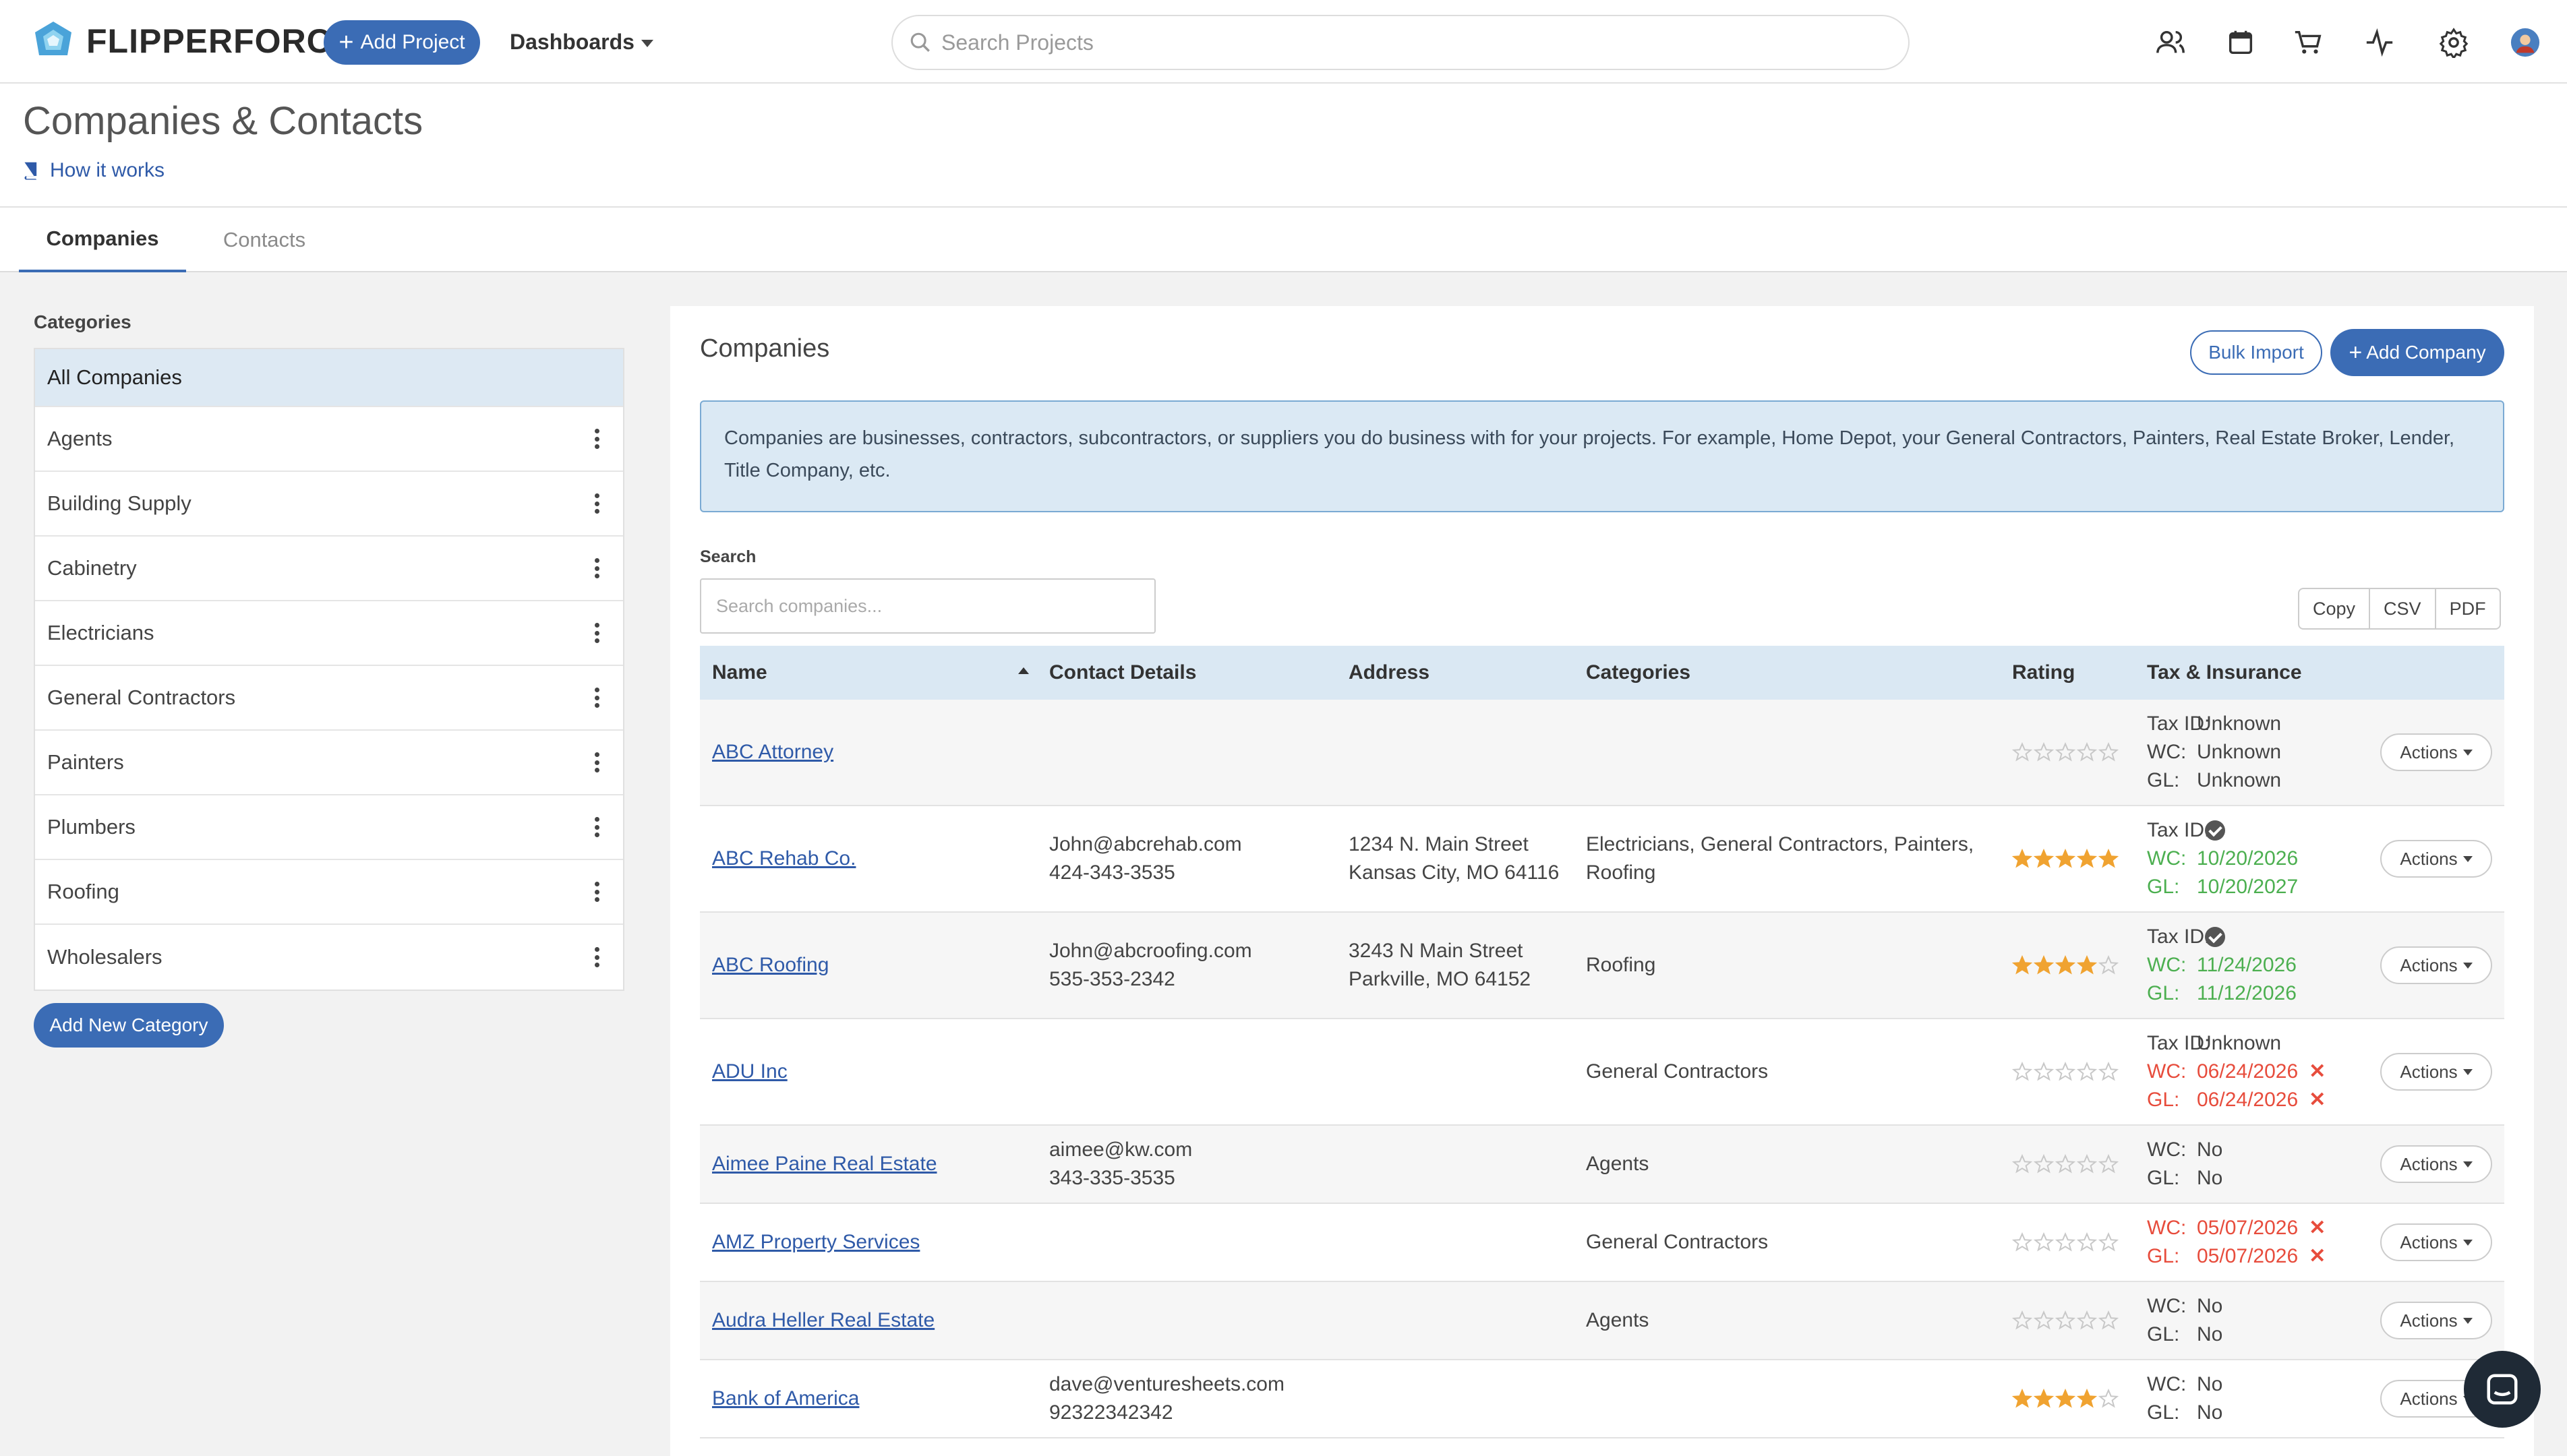 Image resolution: width=2567 pixels, height=1456 pixels. Describe the element at coordinates (2171, 42) in the screenshot. I see `contacts-icon` at that location.